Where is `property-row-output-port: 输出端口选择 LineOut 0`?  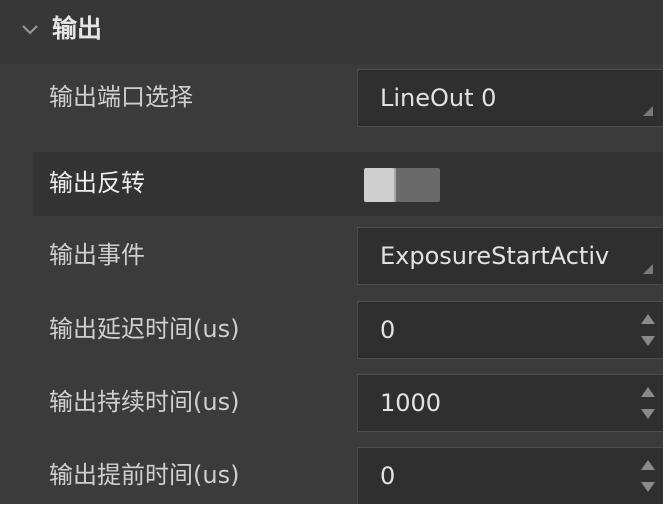 property-row-output-port: 输出端口选择 LineOut 0 is located at coordinates (348, 98).